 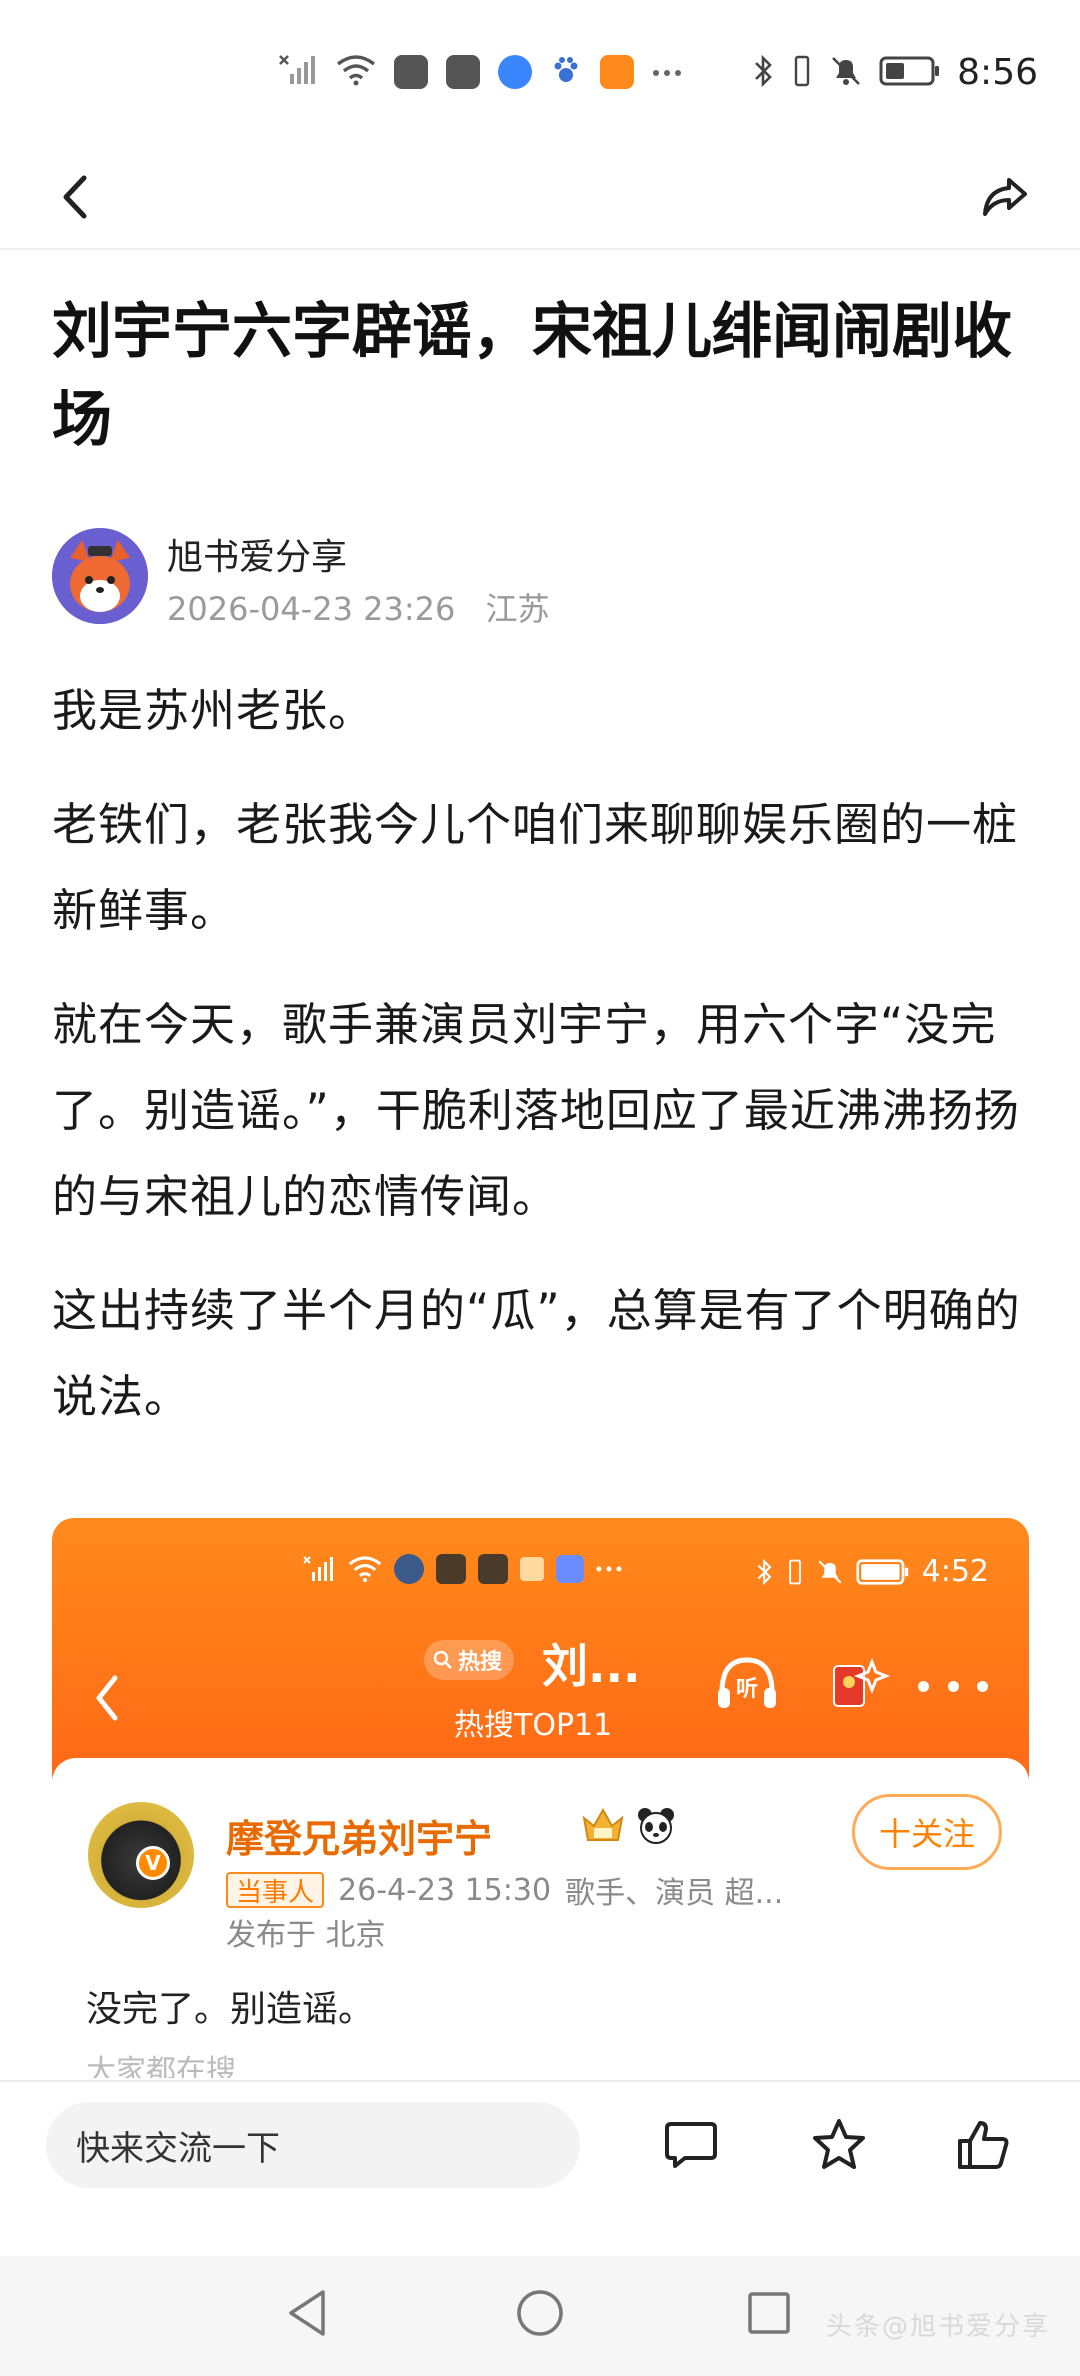 What do you see at coordinates (533, 1725) in the screenshot?
I see `embedded-topic-rank: 热搜TOP11` at bounding box center [533, 1725].